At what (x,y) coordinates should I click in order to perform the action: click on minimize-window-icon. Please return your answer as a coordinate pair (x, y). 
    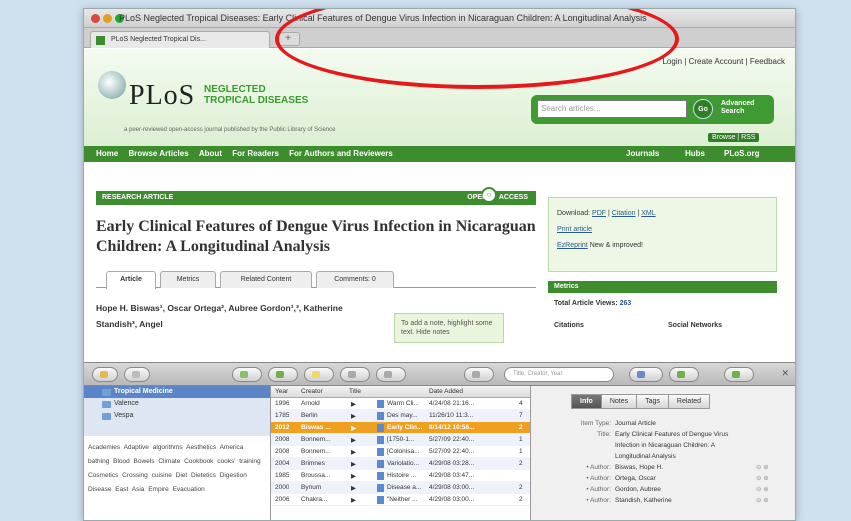
    Looking at the image, I should click on (107, 18).